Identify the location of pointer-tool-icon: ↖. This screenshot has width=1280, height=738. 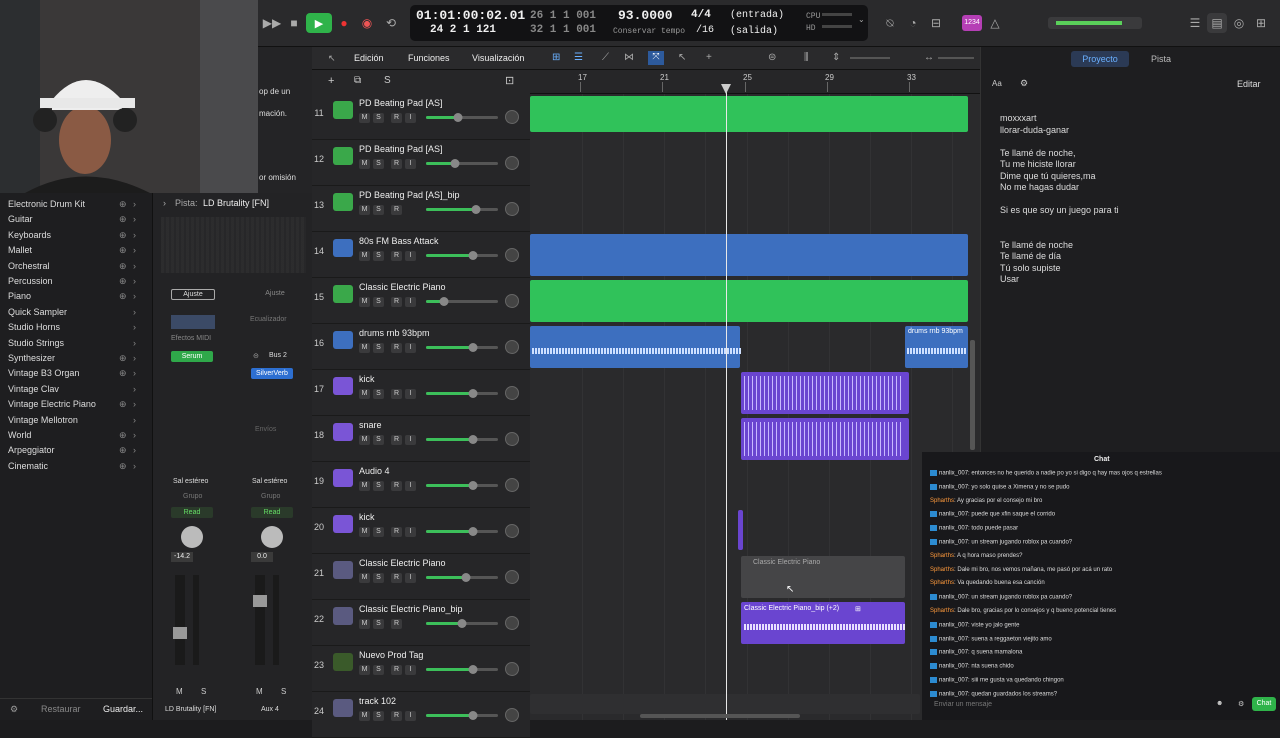
(682, 57).